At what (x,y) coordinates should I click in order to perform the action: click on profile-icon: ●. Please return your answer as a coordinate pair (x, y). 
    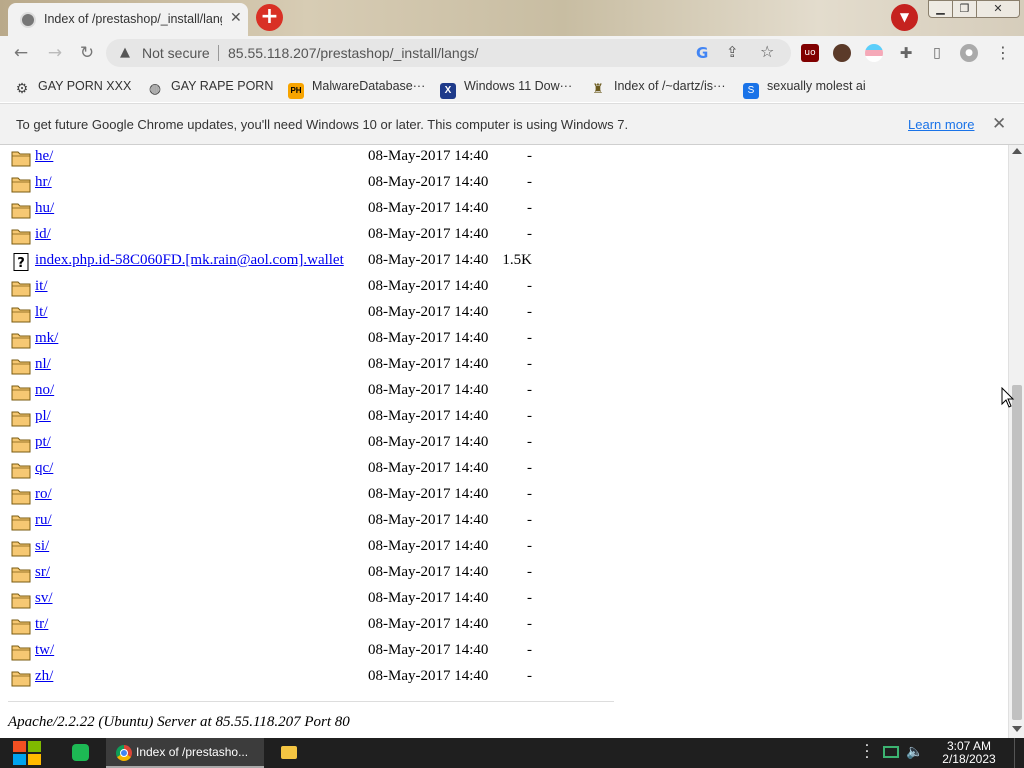
    Looking at the image, I should click on (969, 53).